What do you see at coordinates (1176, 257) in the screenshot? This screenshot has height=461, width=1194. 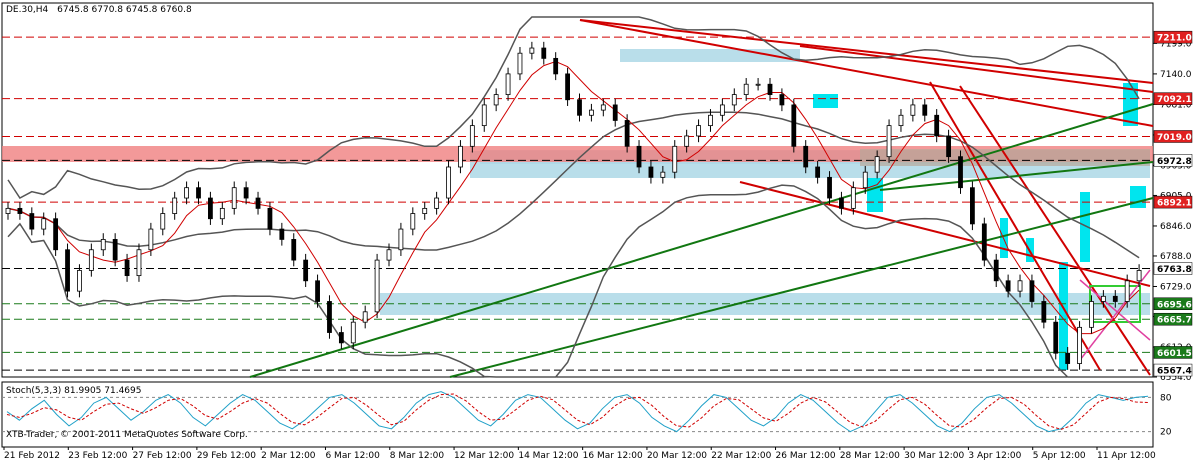 I see `price-tick-label: 6788.0` at bounding box center [1176, 257].